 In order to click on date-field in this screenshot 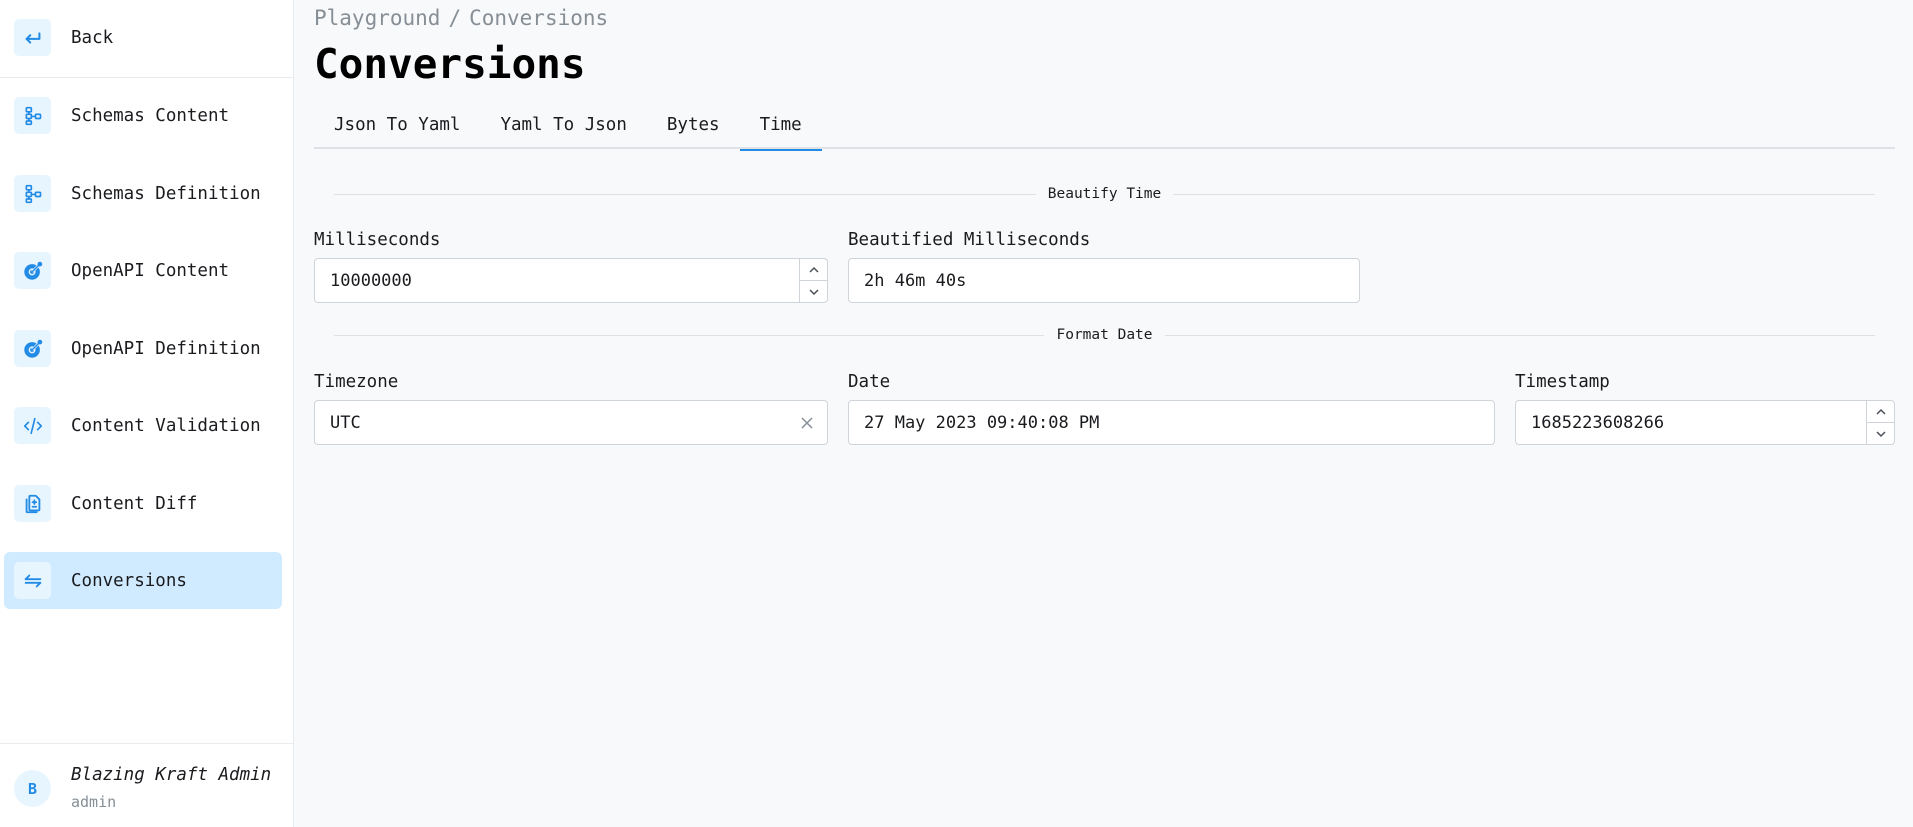, I will do `click(1171, 422)`.